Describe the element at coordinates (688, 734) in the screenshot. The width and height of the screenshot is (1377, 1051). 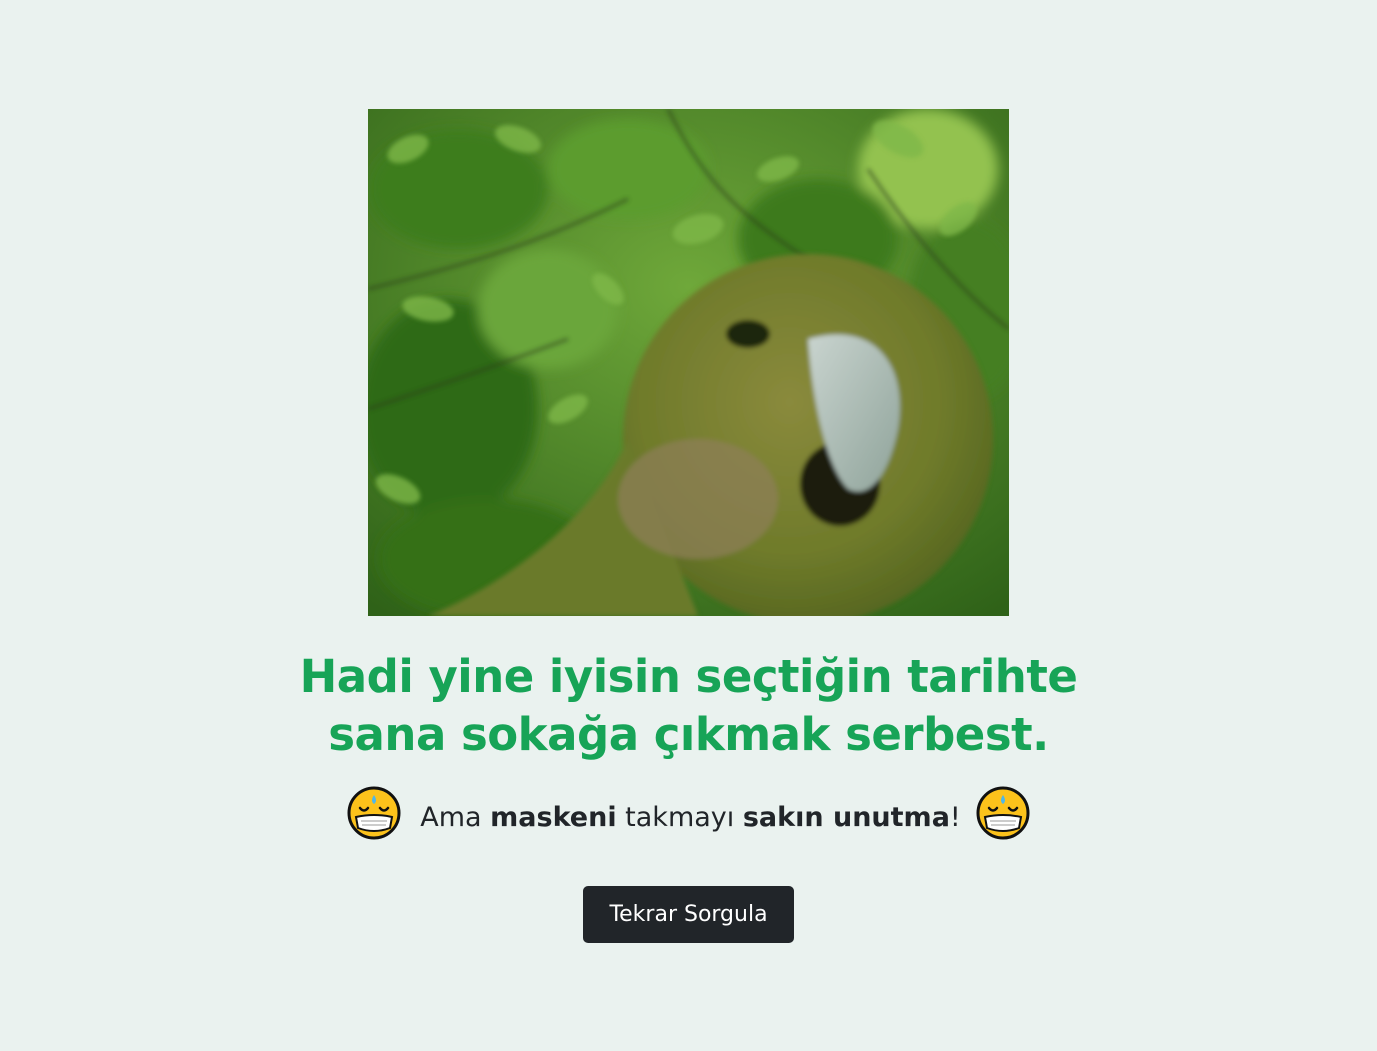
I see `headline-line-2: sana sokağa çıkmak serbest.` at that location.